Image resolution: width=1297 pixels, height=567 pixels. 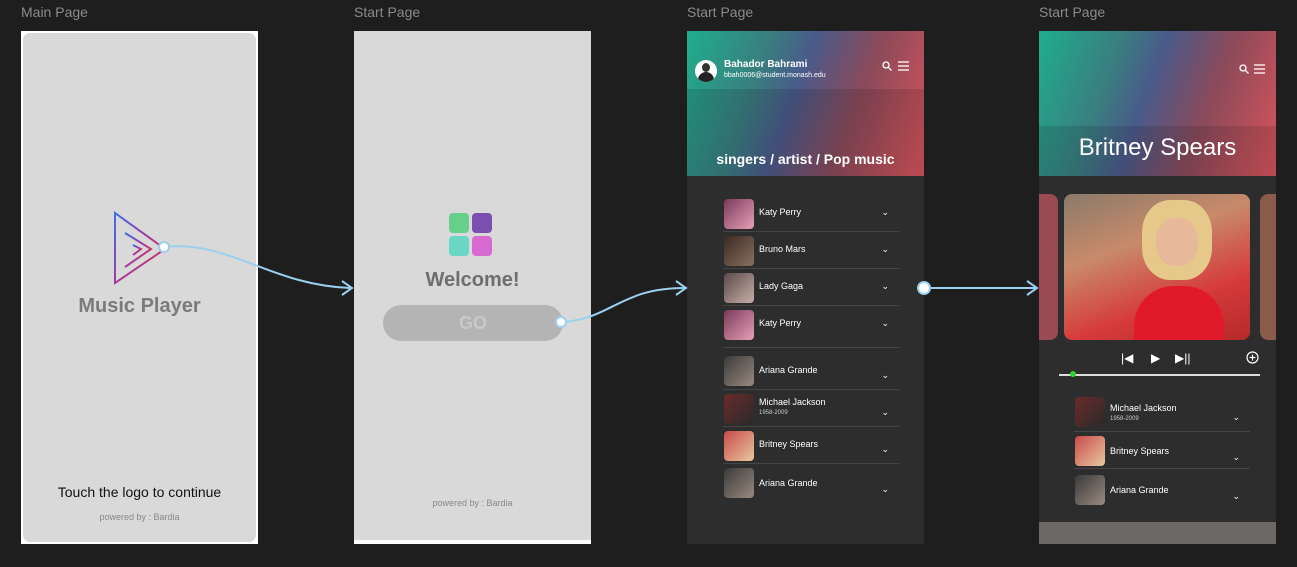 I want to click on prototype-connections, so click(x=598, y=284).